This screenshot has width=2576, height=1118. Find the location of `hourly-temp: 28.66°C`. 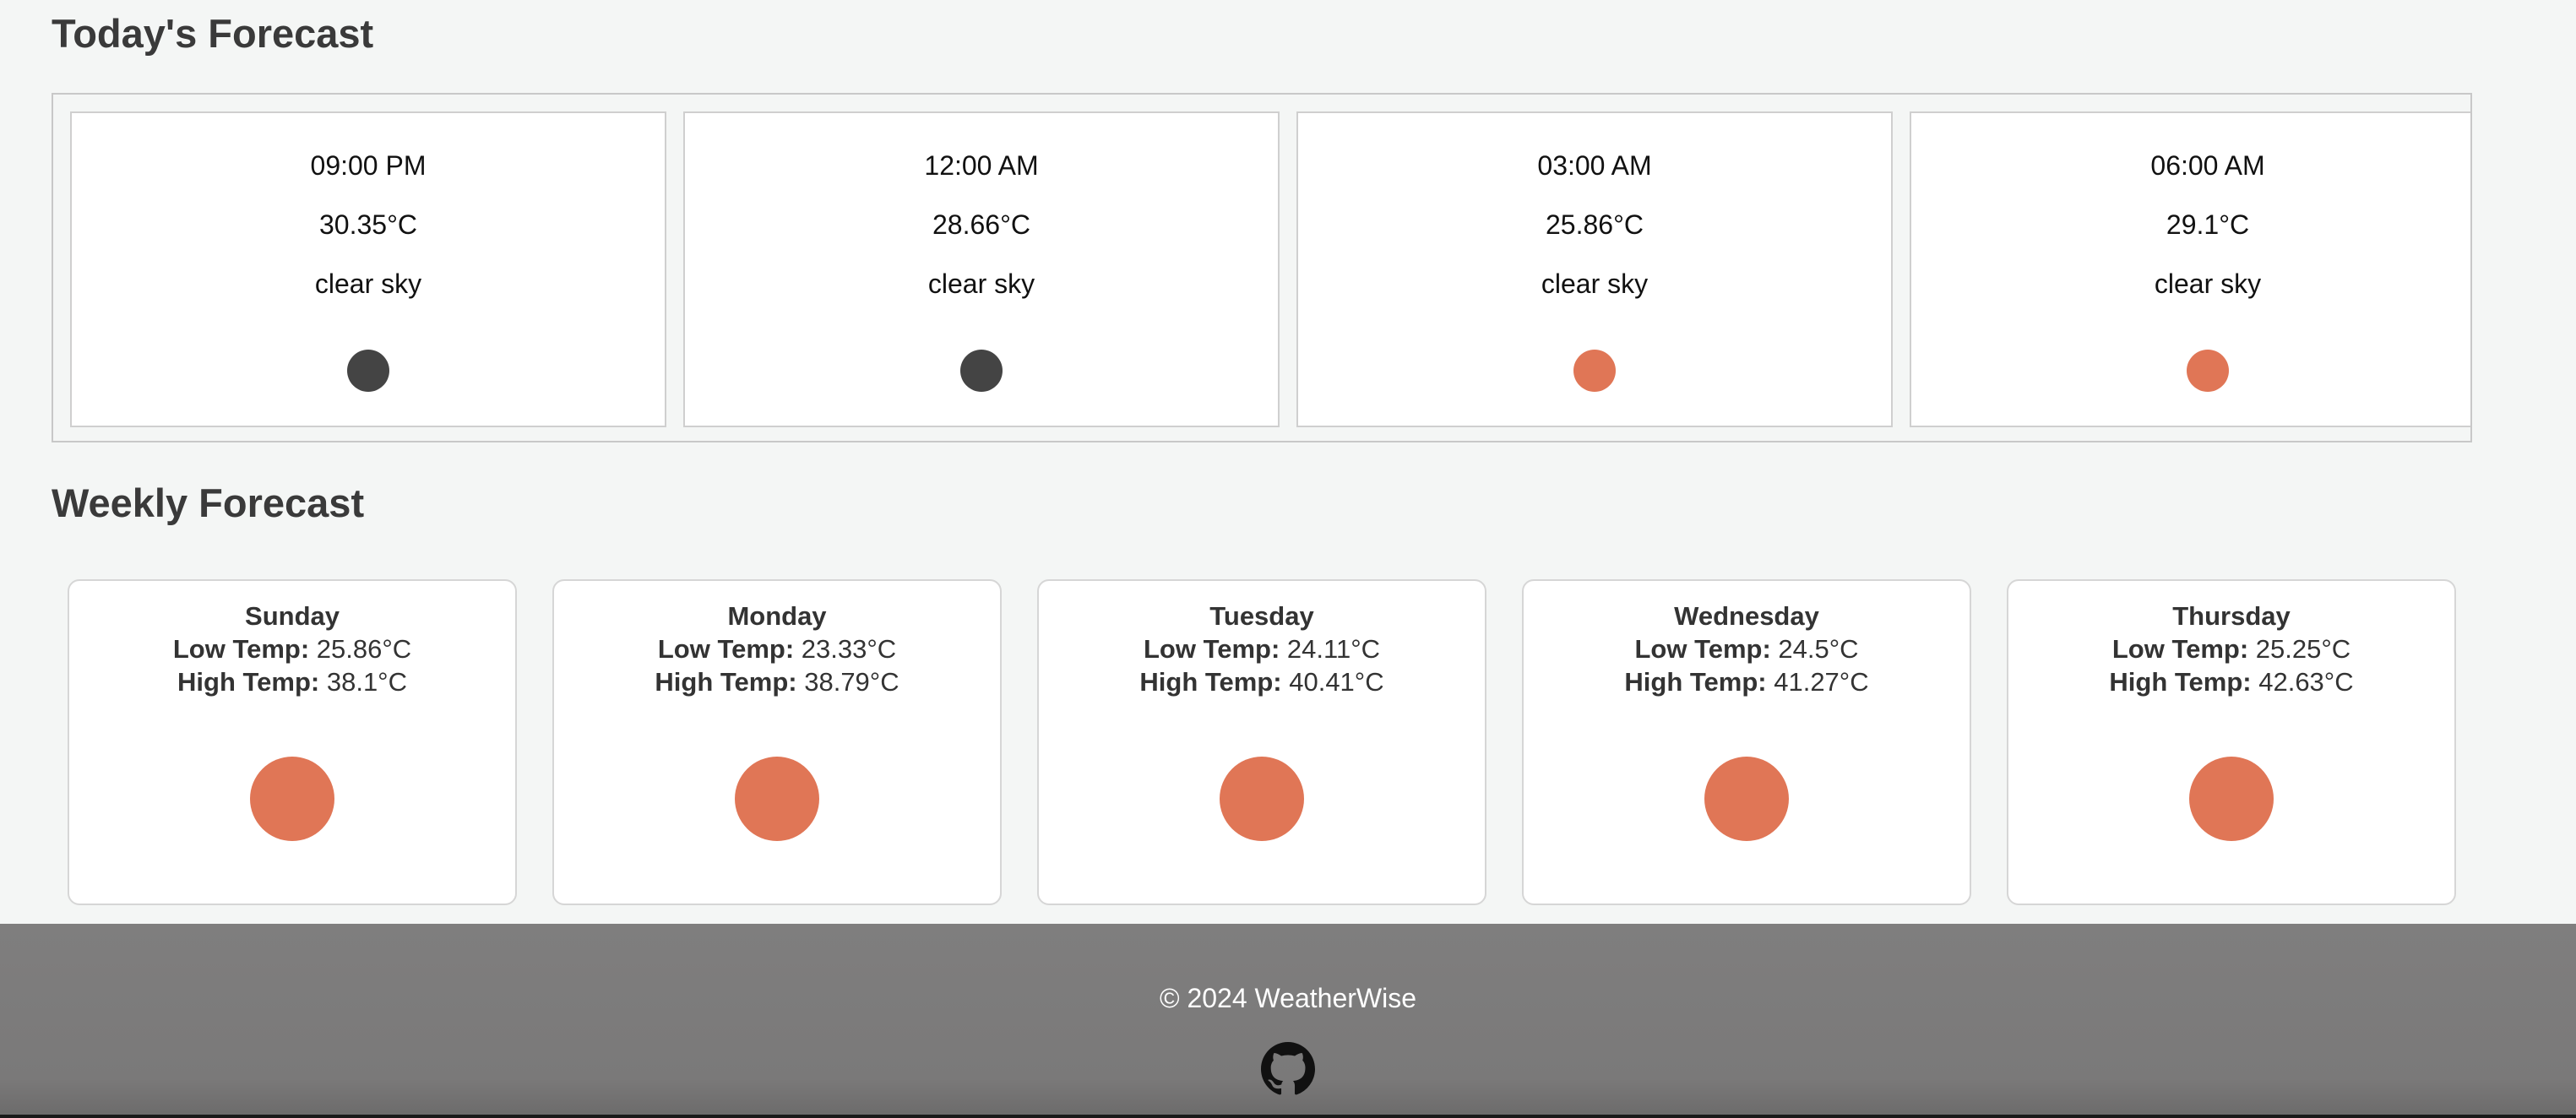

hourly-temp: 28.66°C is located at coordinates (981, 224).